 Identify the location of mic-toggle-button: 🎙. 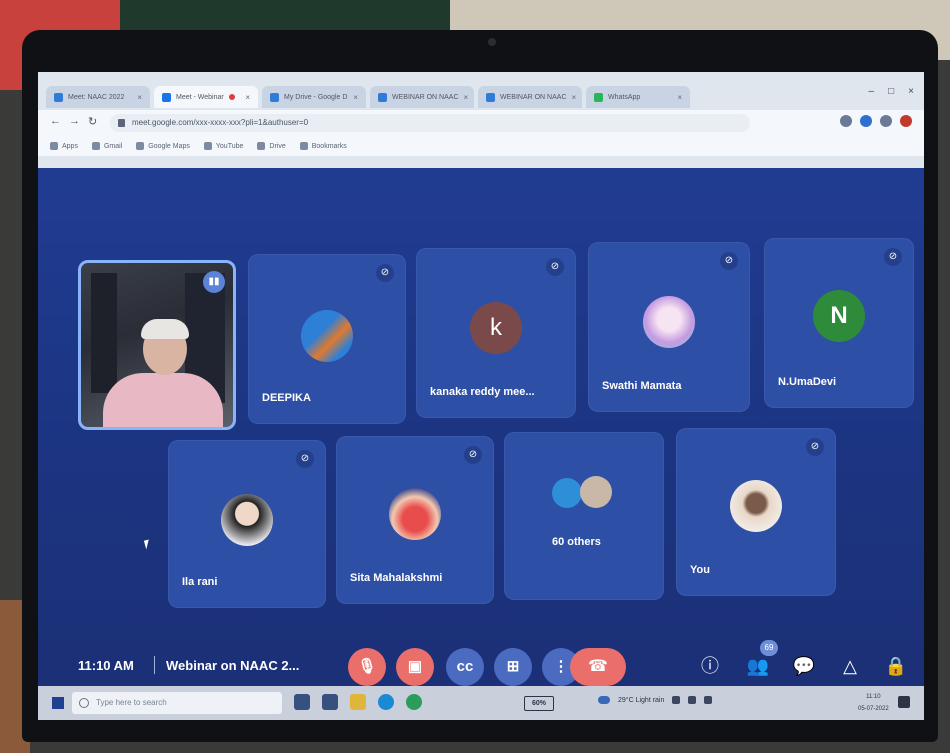
(367, 667).